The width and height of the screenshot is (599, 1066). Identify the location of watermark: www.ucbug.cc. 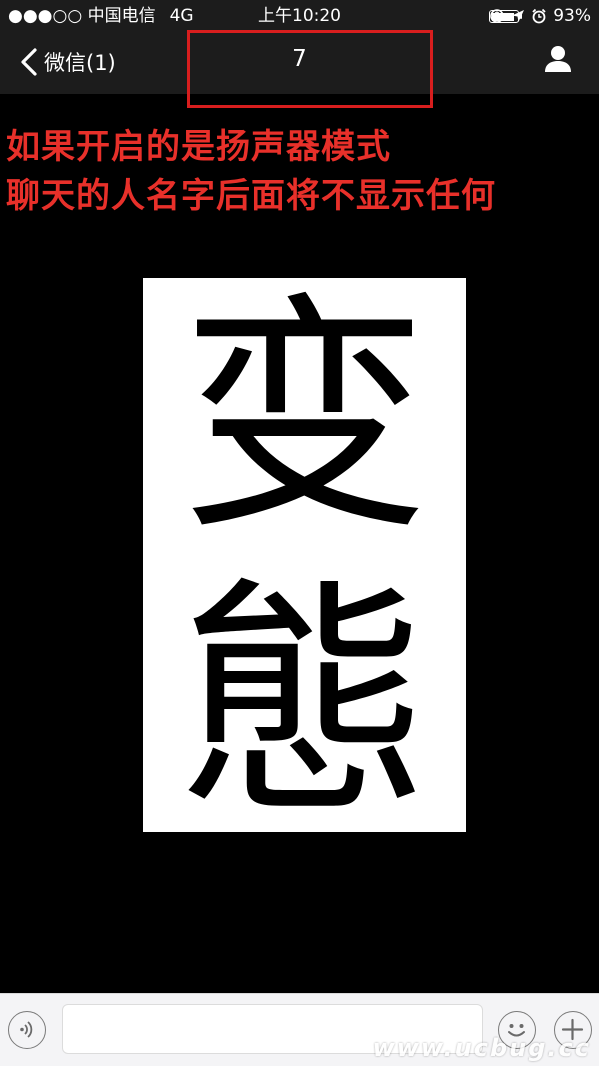
(481, 1048).